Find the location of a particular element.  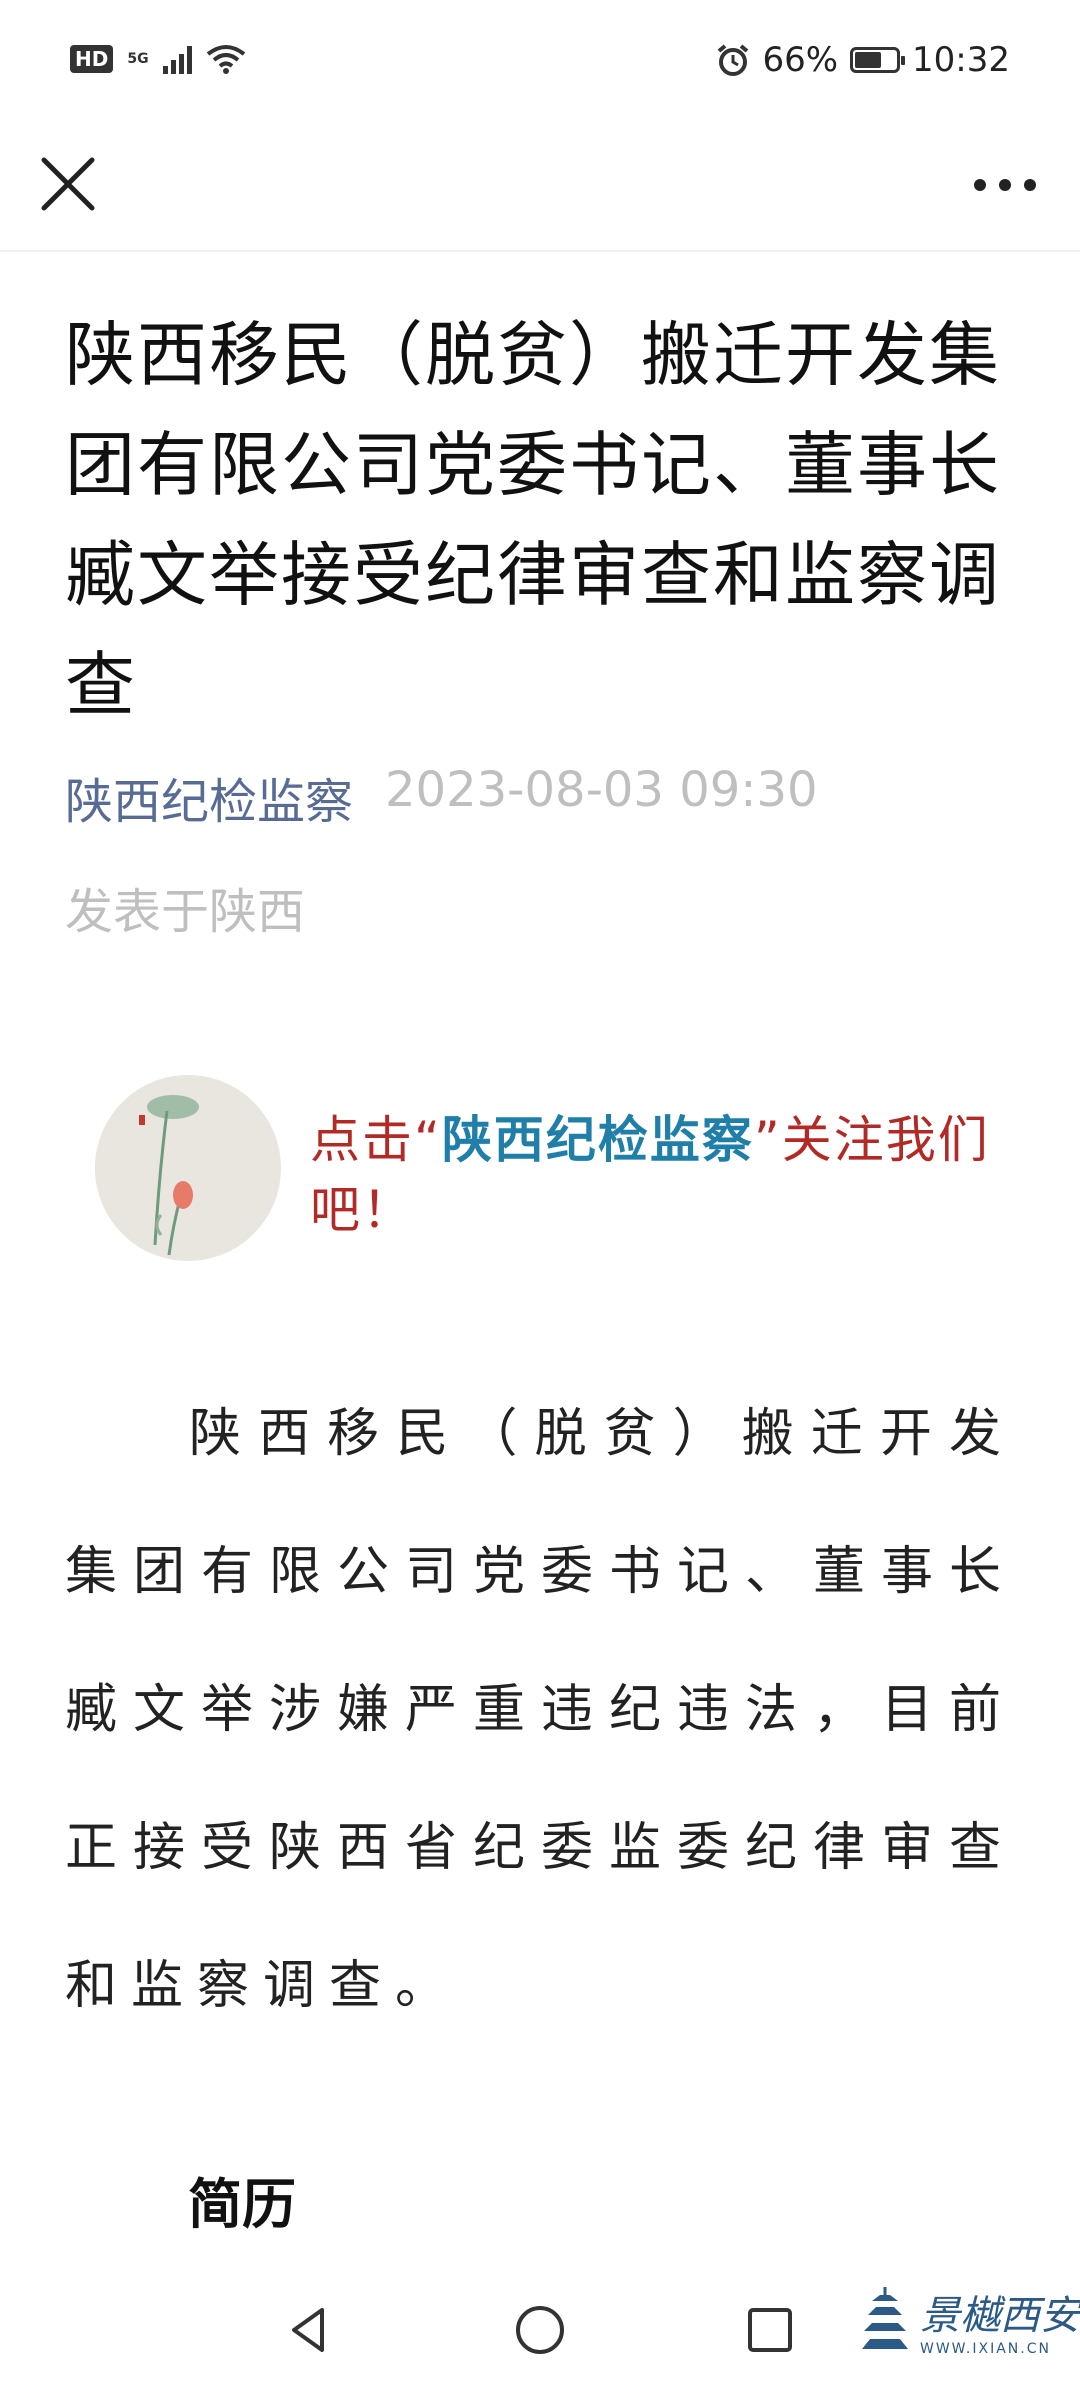

close-icon is located at coordinates (71, 187).